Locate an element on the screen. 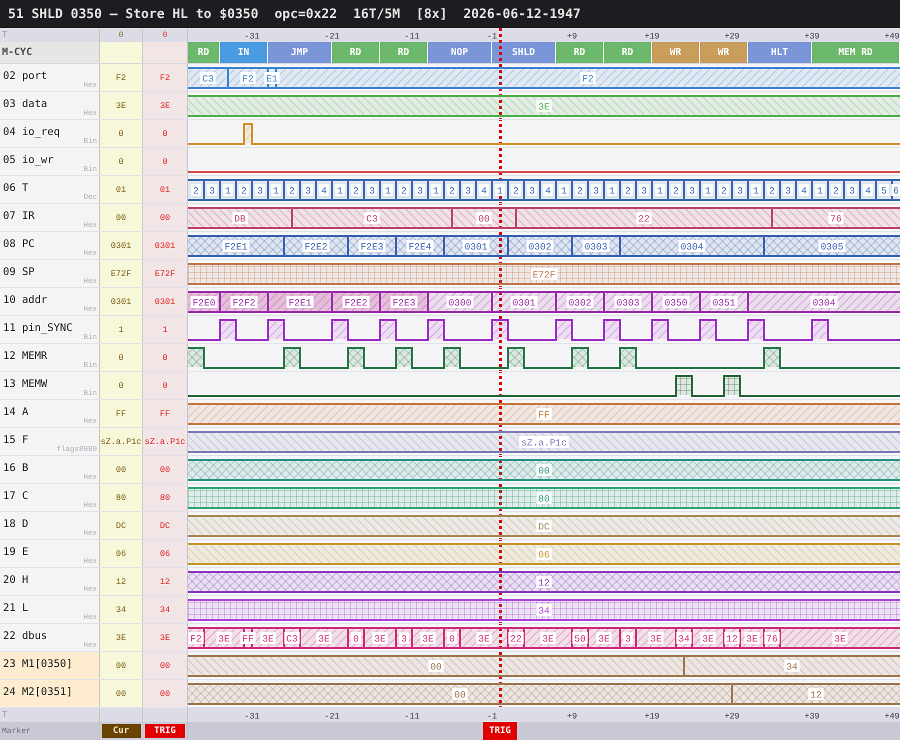 Image resolution: width=900 pixels, height=740 pixels. trigger-value: 12 is located at coordinates (165, 581).